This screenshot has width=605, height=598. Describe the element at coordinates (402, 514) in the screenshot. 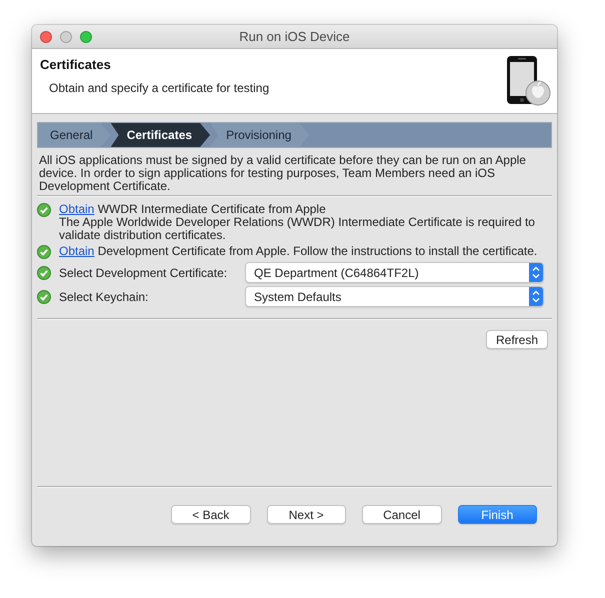

I see `dialog-button: Cancel` at that location.